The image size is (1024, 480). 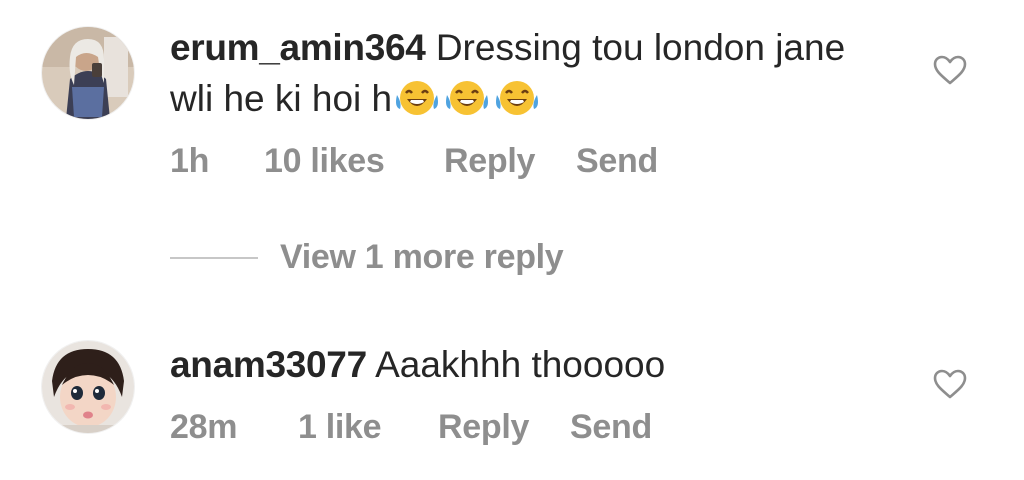 What do you see at coordinates (298, 47) in the screenshot?
I see `comment-username: erum_amin364` at bounding box center [298, 47].